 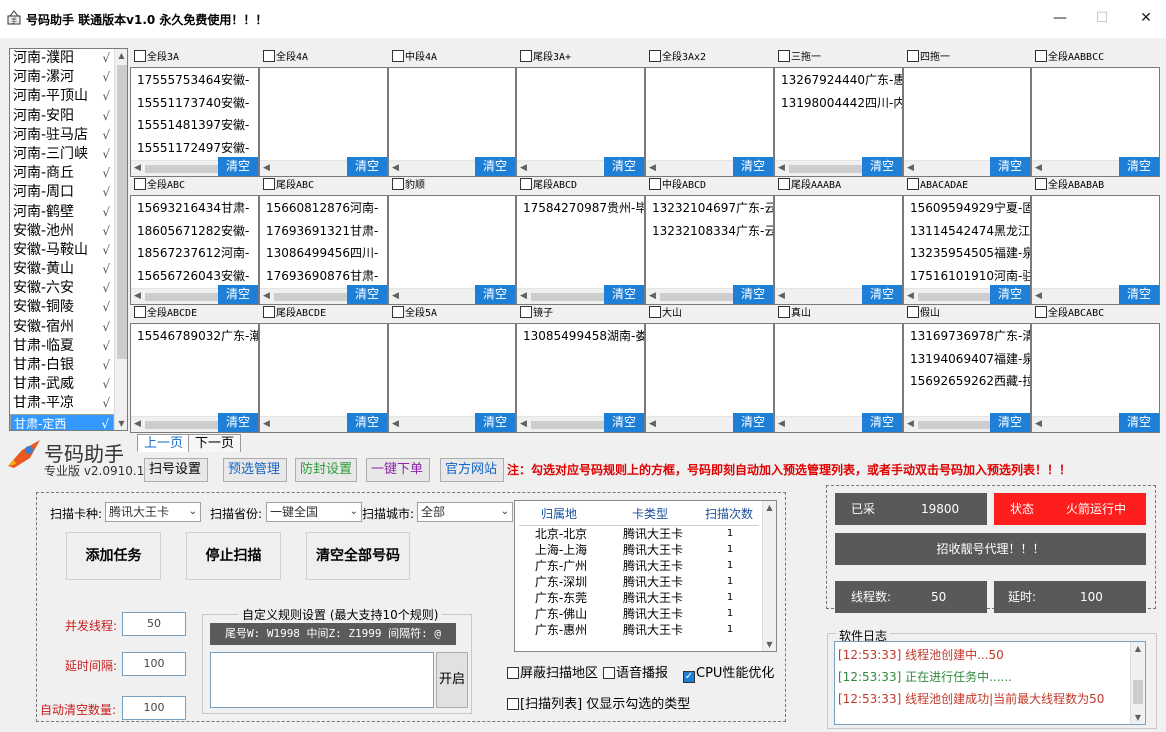 What do you see at coordinates (923, 313) in the screenshot?
I see `rule-checkbox: 假山` at bounding box center [923, 313].